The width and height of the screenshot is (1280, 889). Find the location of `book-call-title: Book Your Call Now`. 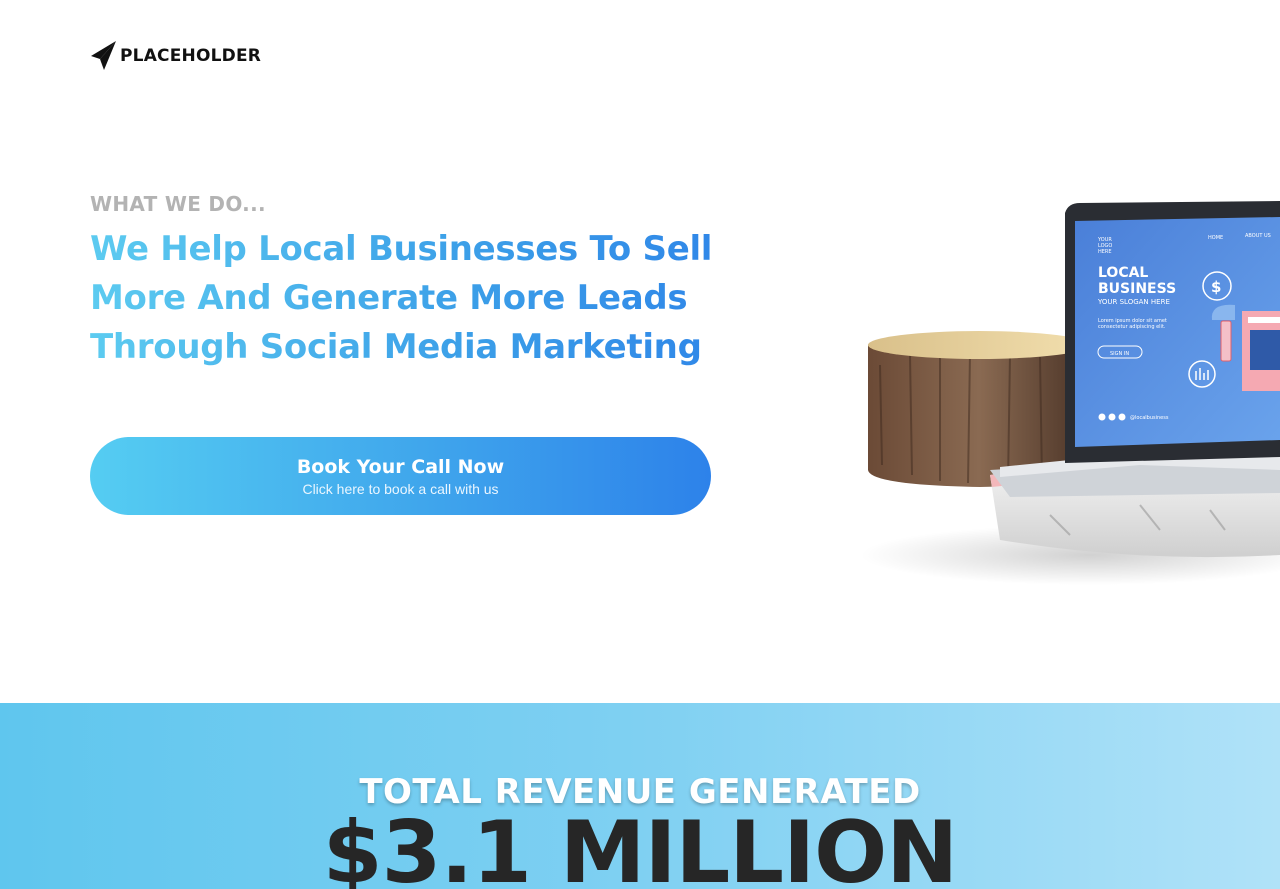

book-call-title: Book Your Call Now is located at coordinates (400, 467).